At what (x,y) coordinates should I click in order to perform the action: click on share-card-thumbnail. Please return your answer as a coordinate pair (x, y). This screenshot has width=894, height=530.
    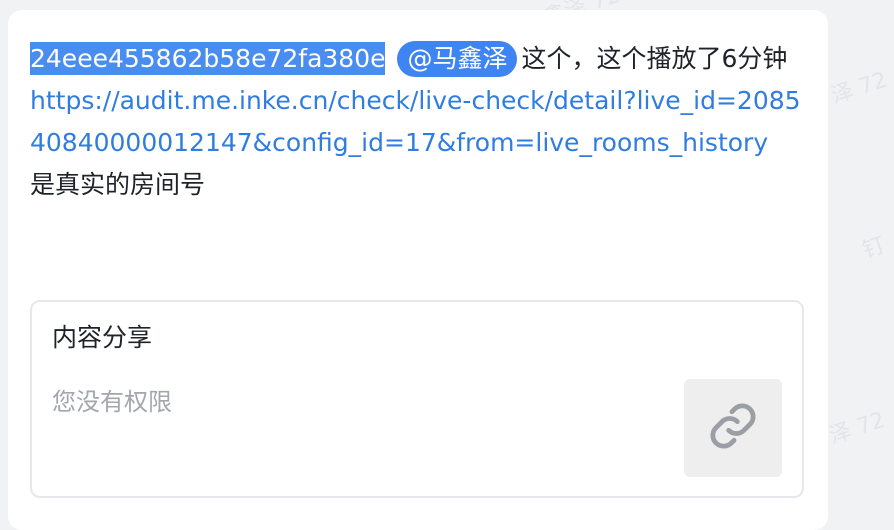
    Looking at the image, I should click on (733, 428).